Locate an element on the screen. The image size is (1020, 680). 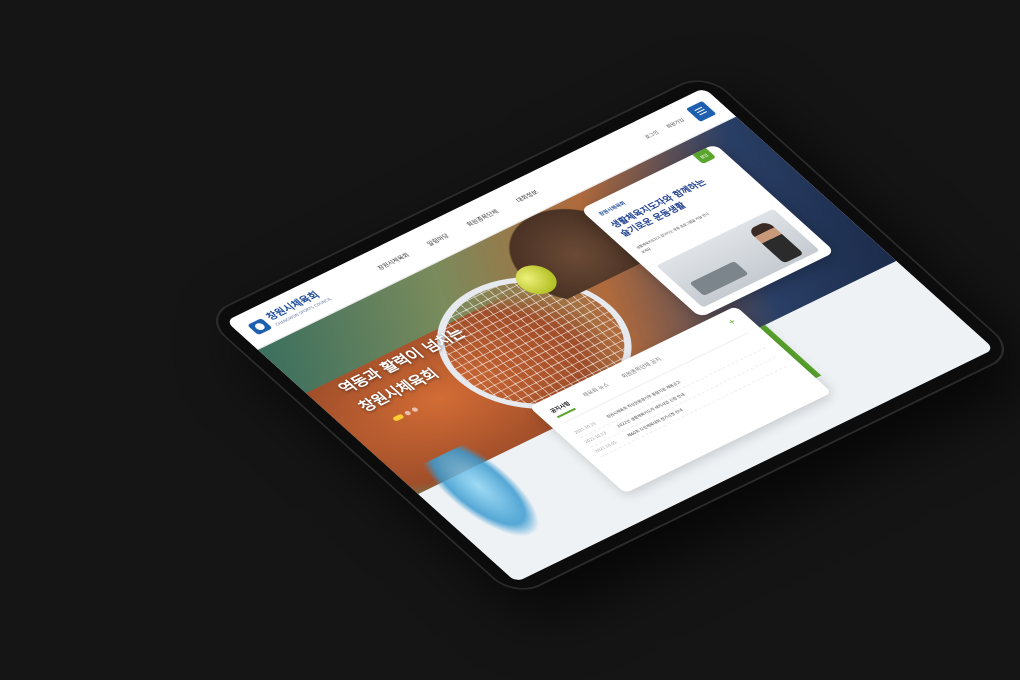
nav-item-about: 창원시체육회 is located at coordinates (392, 261).